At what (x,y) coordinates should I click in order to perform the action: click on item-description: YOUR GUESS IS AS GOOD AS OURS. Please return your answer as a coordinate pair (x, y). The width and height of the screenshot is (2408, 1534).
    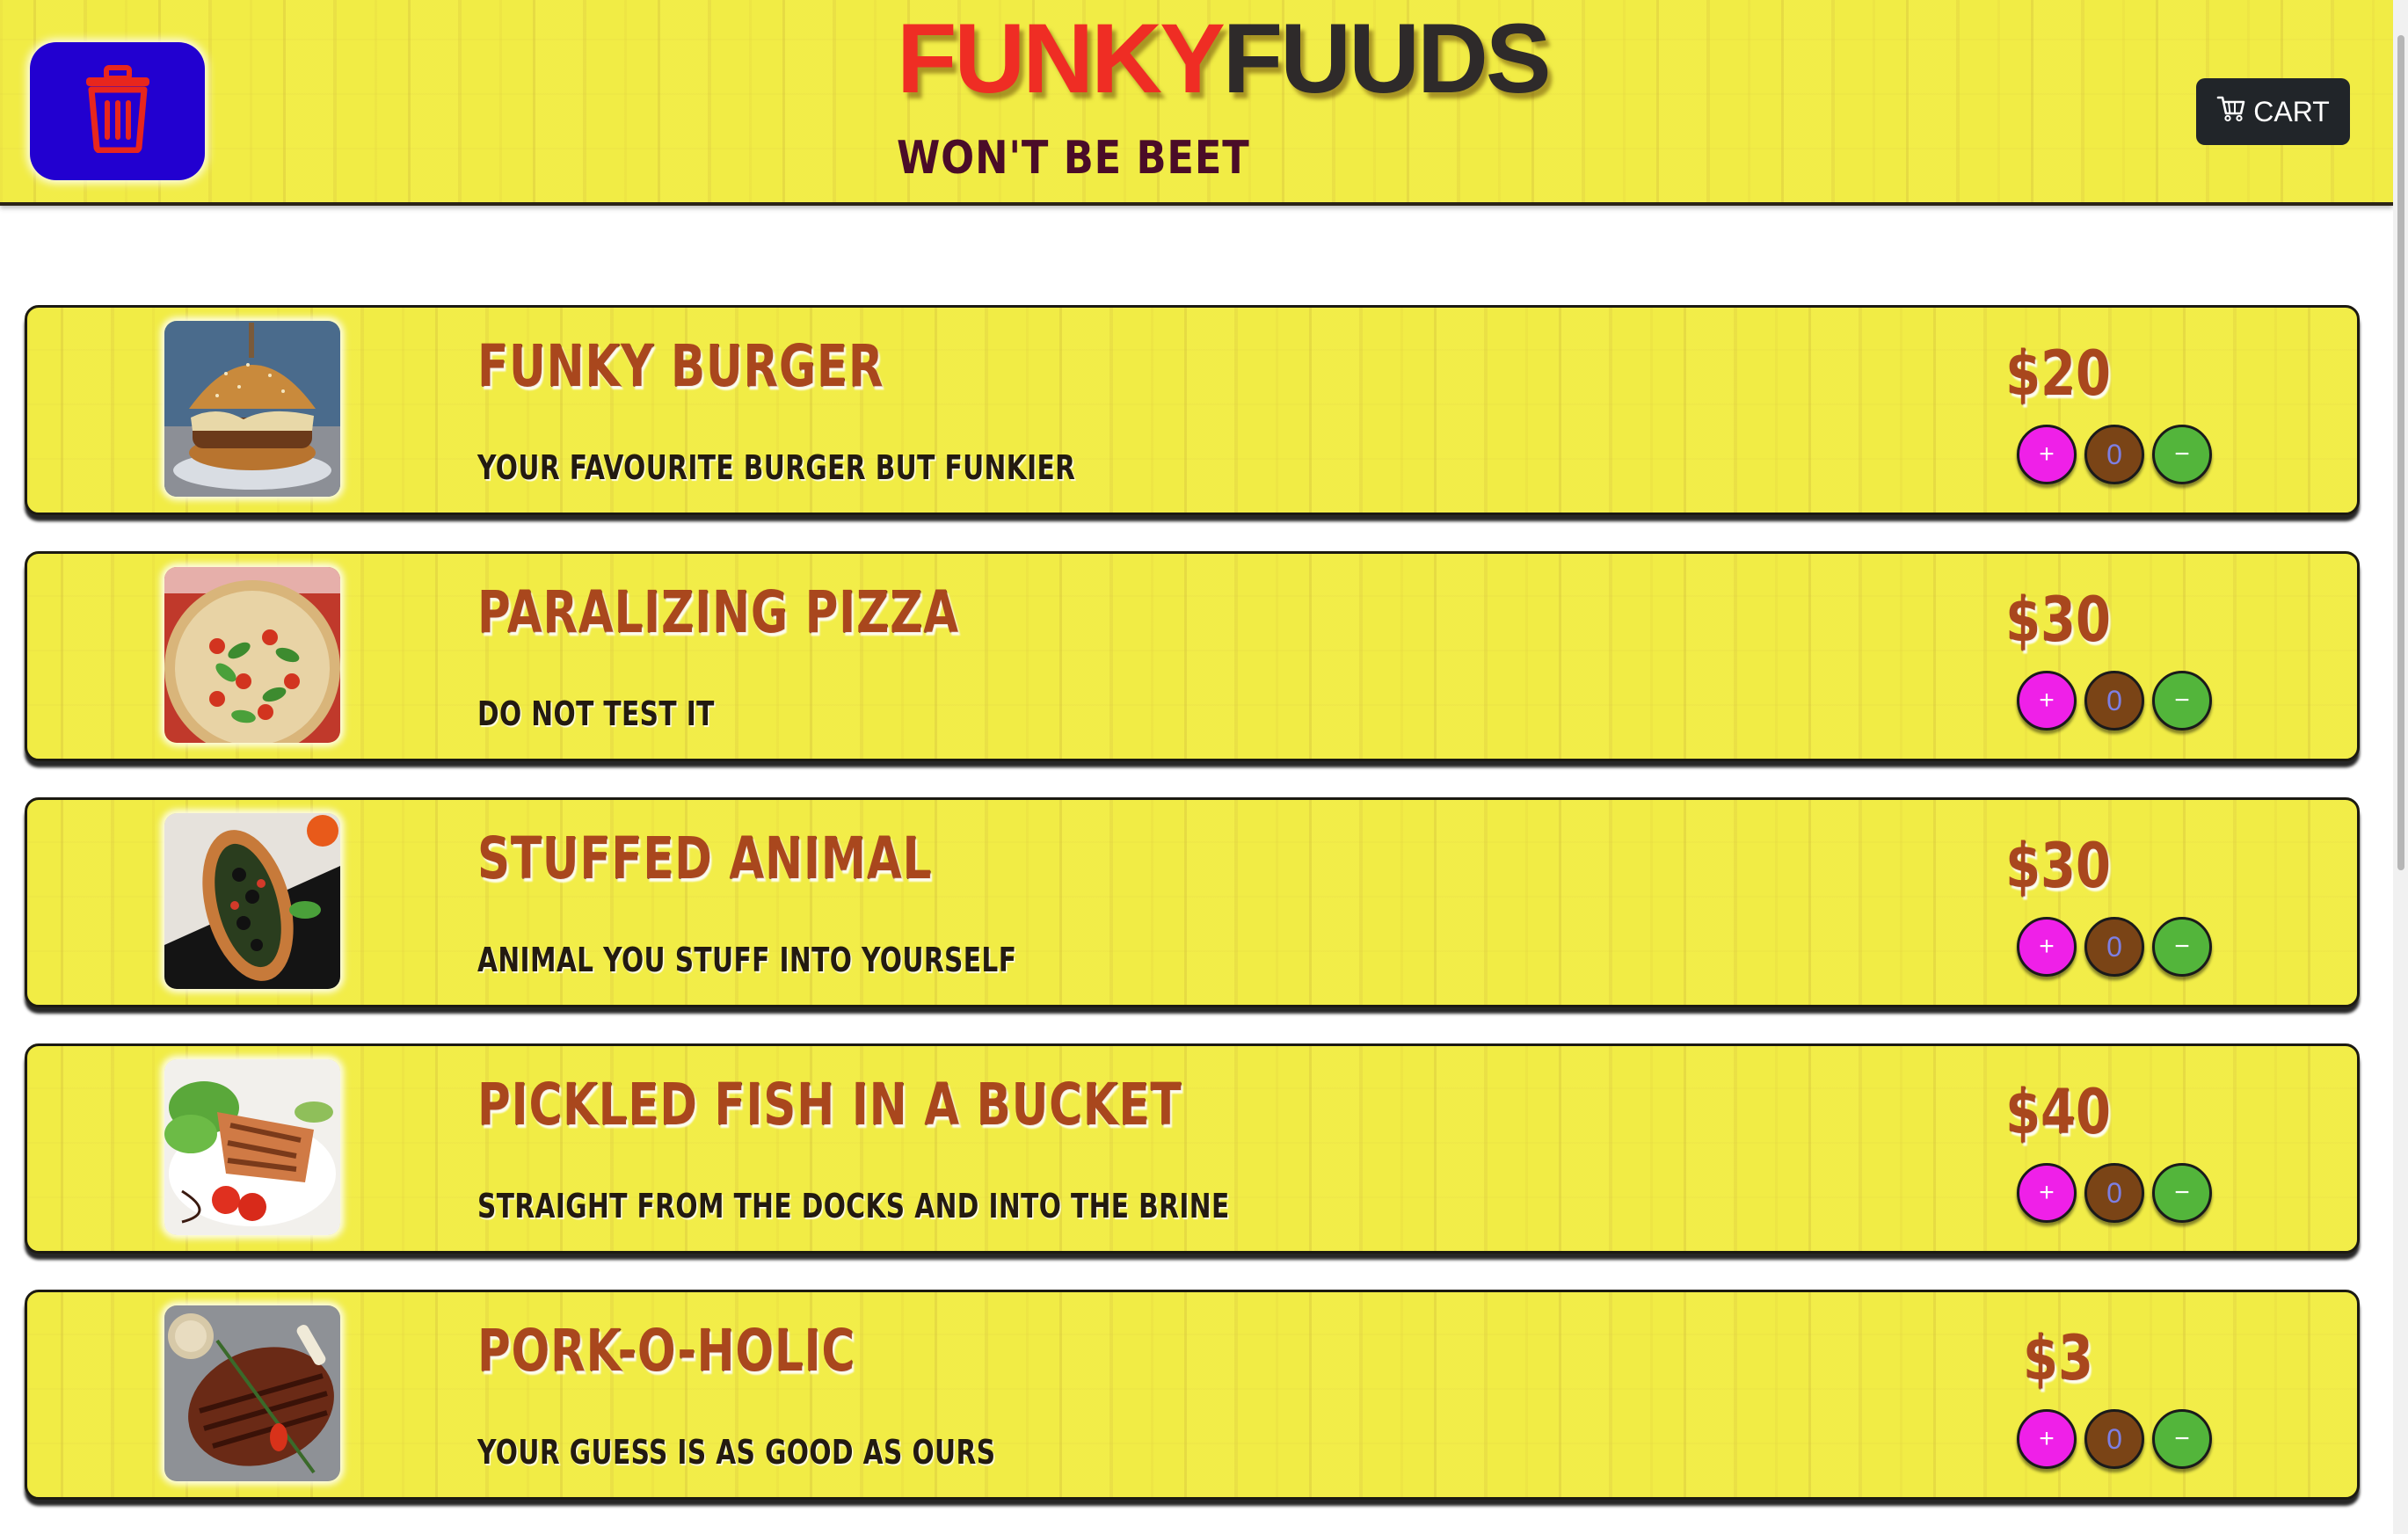
    Looking at the image, I should click on (736, 1453).